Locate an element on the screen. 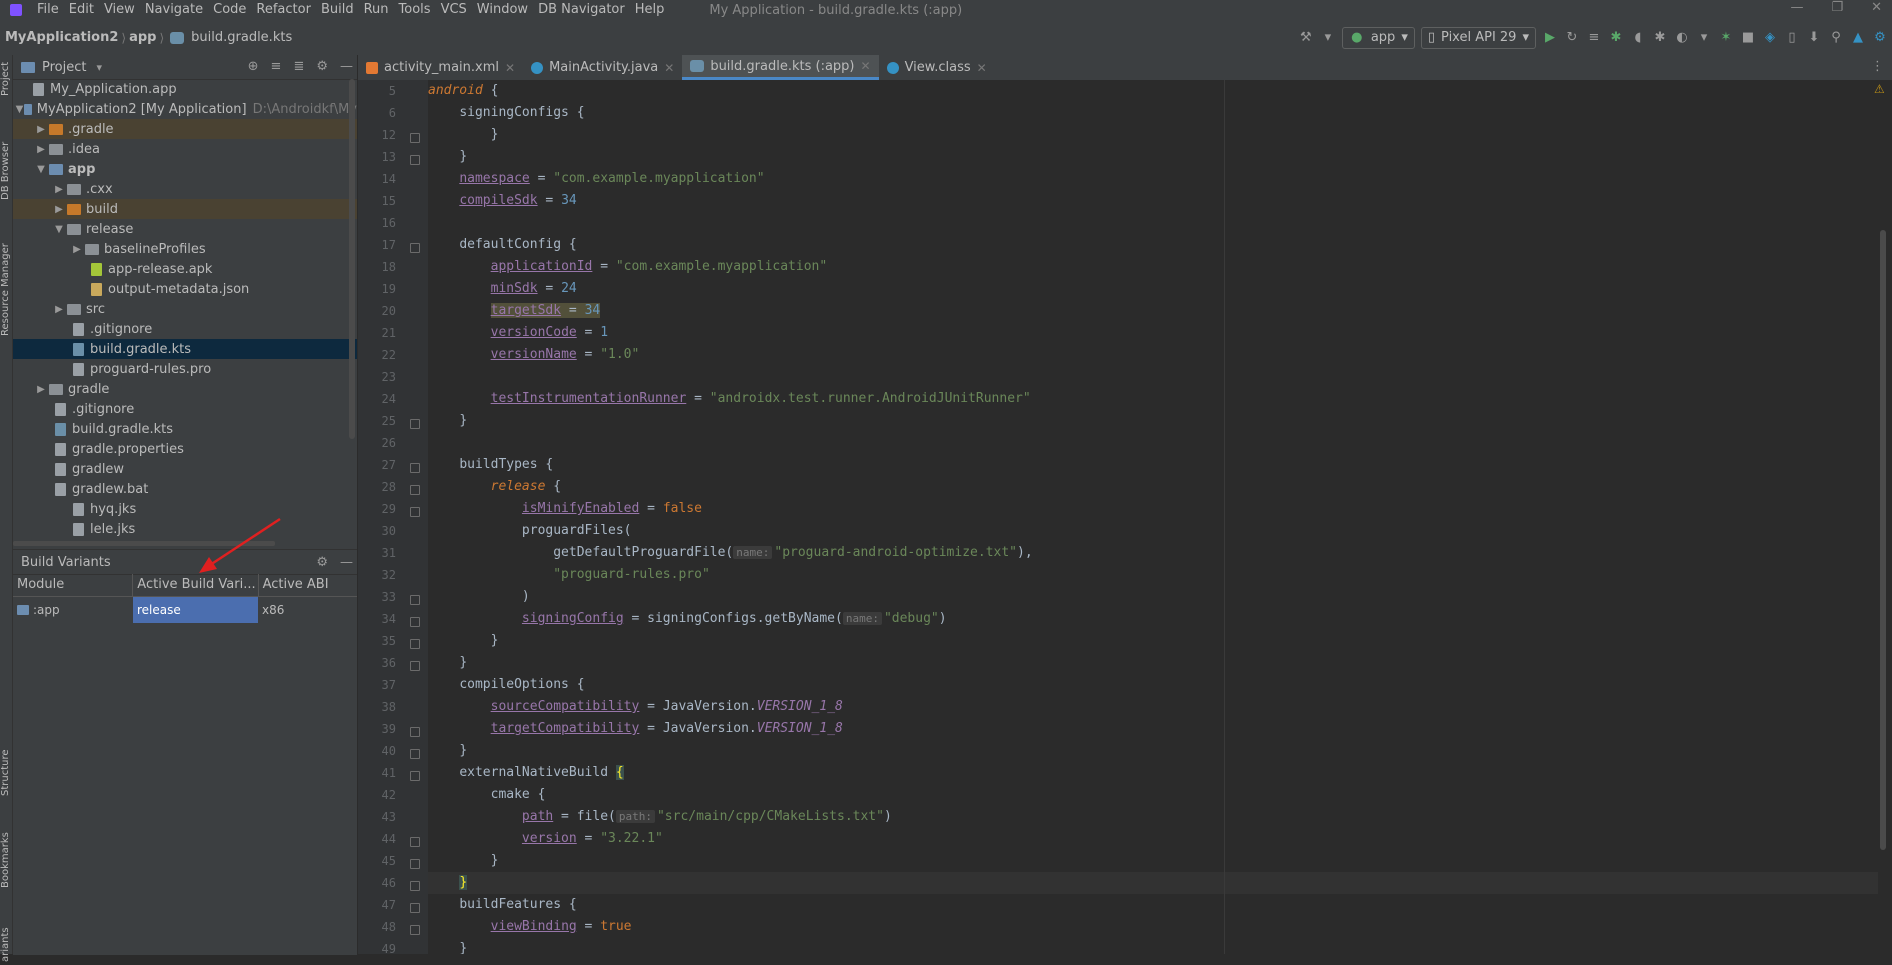 The height and width of the screenshot is (965, 1892). tree-item: ▶ baselineProfiles is located at coordinates (185, 249).